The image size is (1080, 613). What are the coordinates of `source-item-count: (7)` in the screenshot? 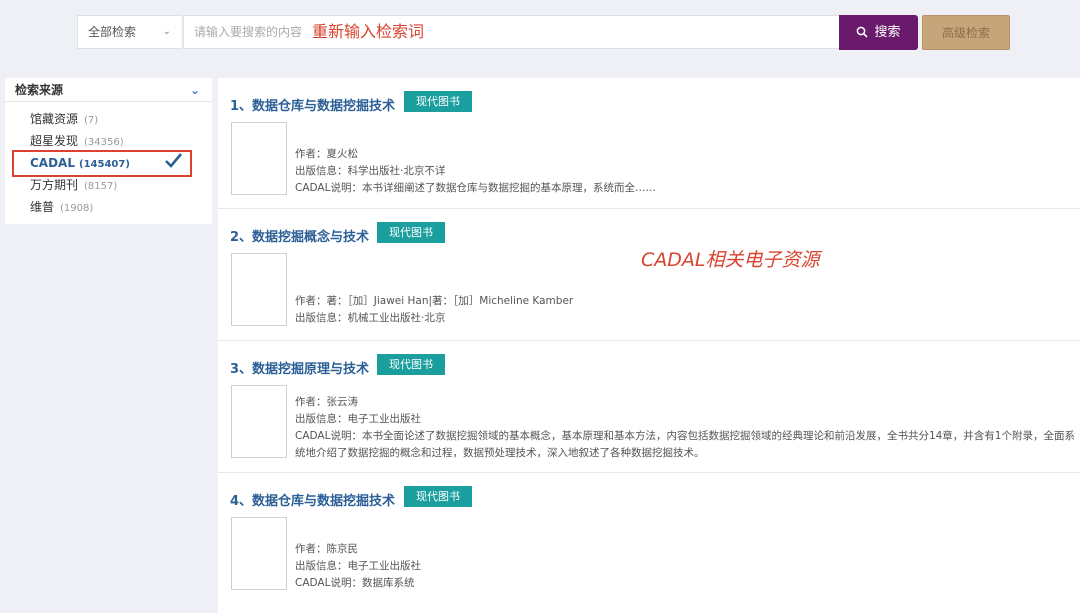 It's located at (91, 120).